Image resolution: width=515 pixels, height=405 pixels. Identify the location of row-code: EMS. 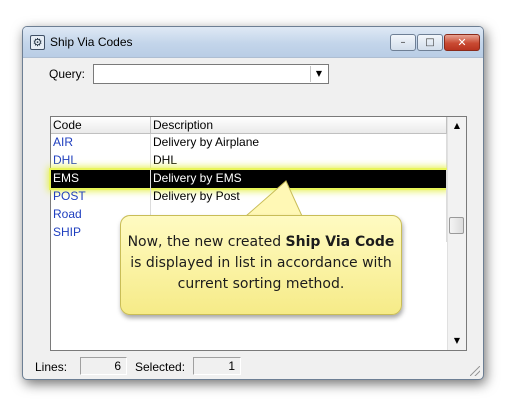
(101, 179).